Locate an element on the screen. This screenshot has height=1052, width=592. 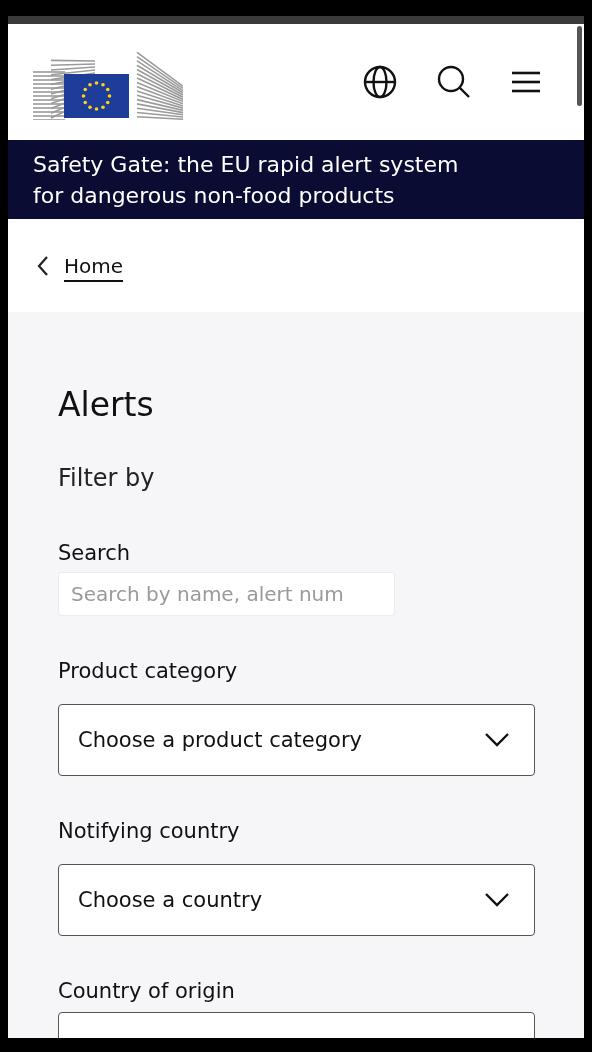
chevron-left-icon is located at coordinates (43, 265).